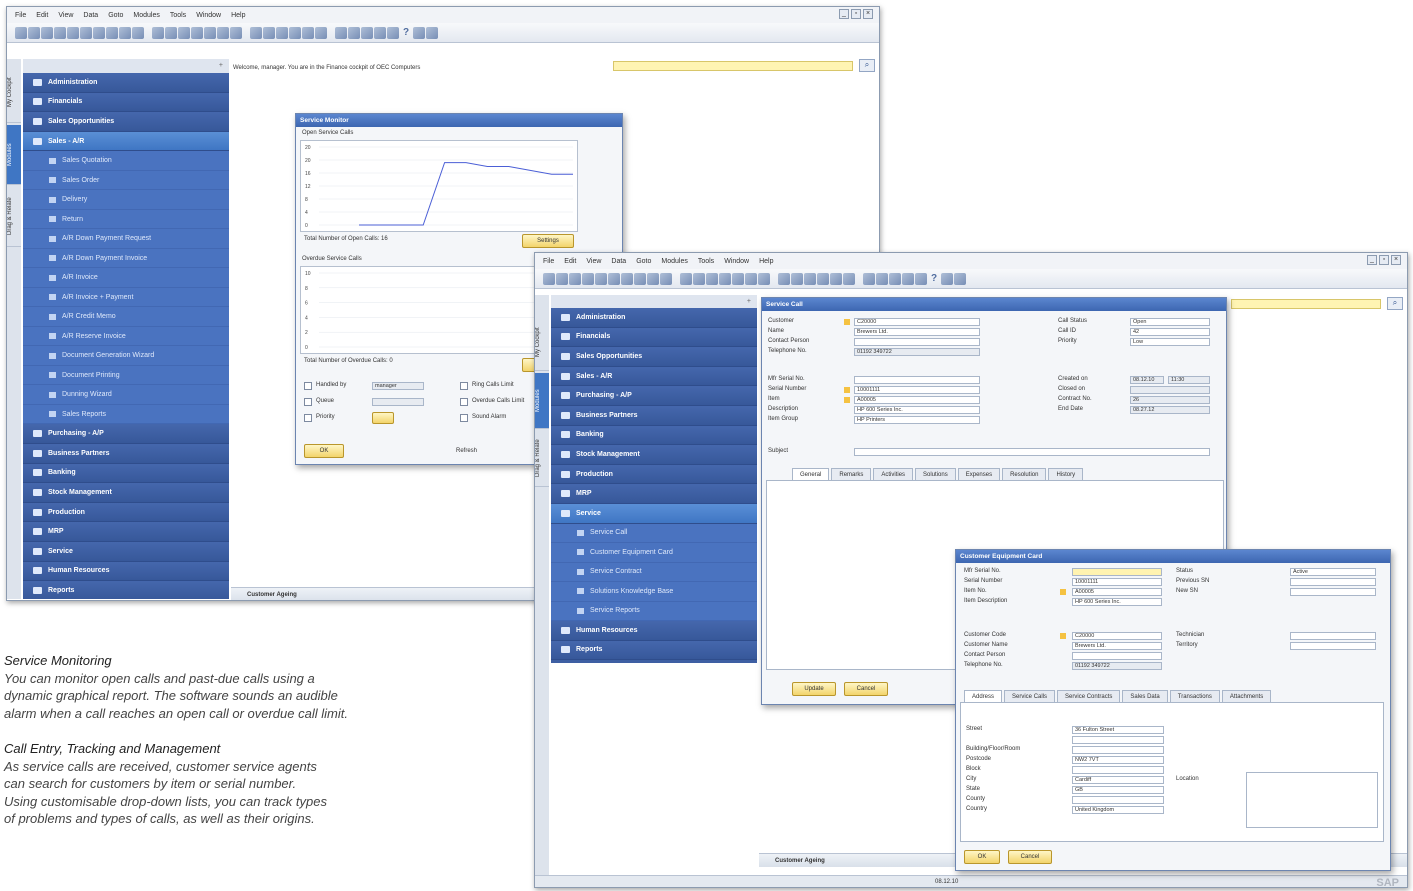 This screenshot has width=1413, height=891. Describe the element at coordinates (1396, 260) in the screenshot. I see `close-icon: ×` at that location.